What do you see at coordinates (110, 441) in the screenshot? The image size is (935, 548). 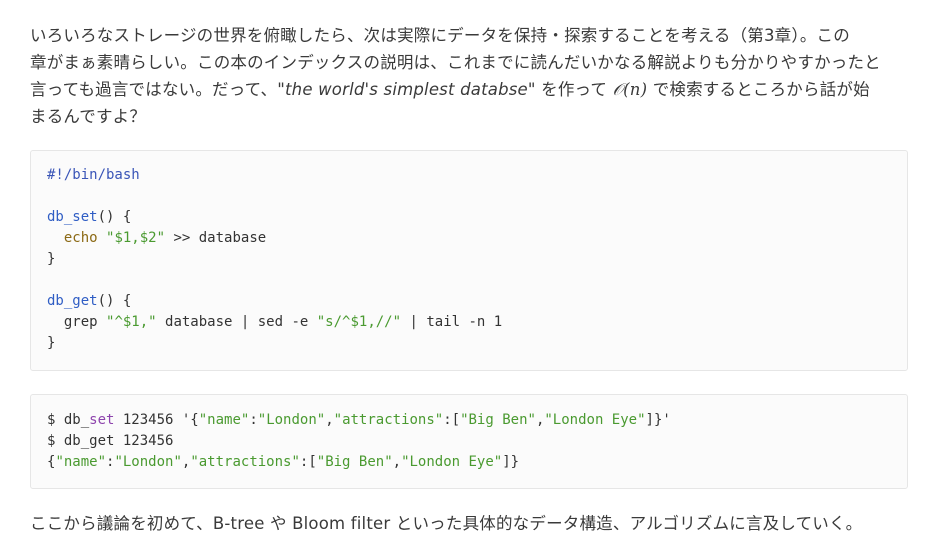 I see `db-get-command-line: $ db_get 123456` at bounding box center [110, 441].